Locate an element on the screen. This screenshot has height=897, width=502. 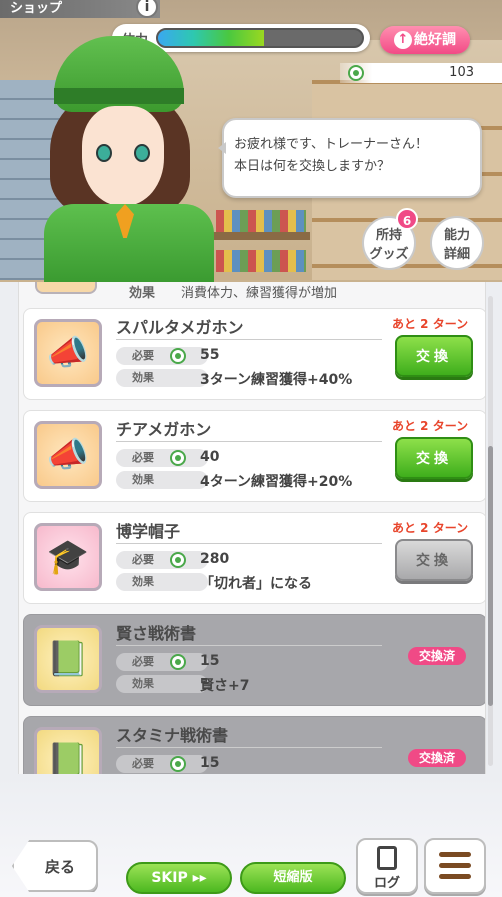
short-version-button: 短縮版 is located at coordinates (293, 878).